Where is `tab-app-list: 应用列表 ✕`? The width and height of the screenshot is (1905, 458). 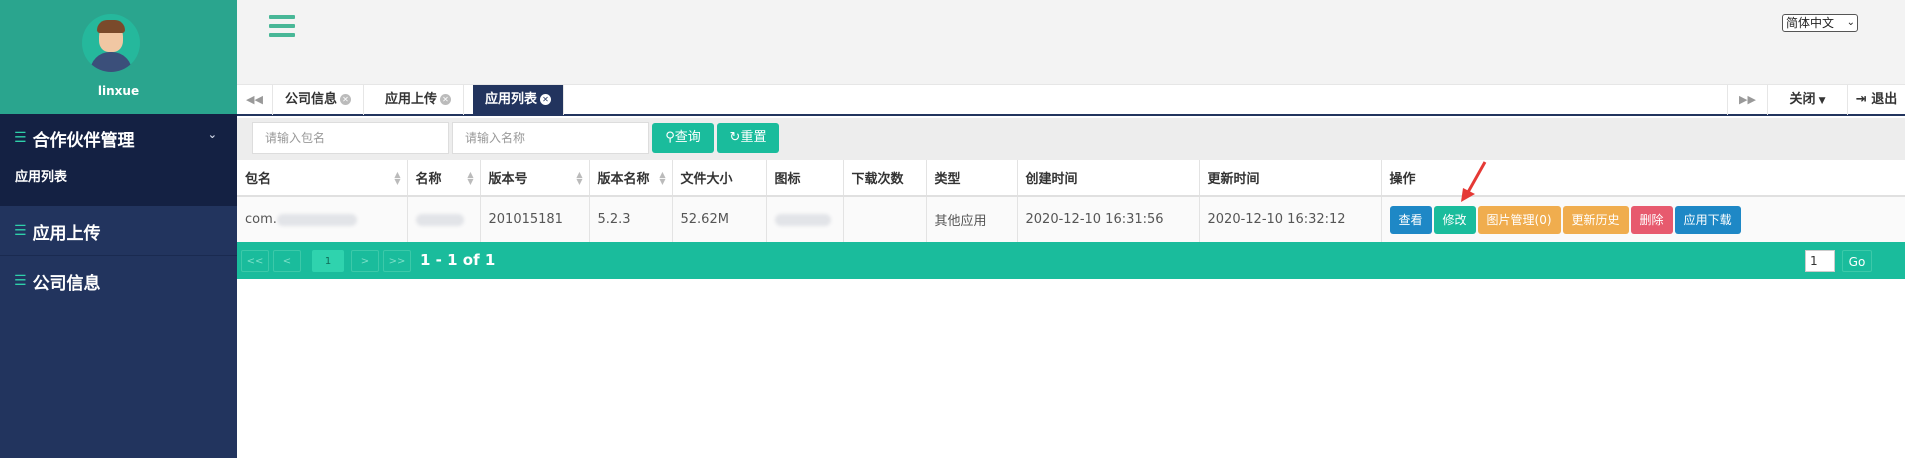
tab-app-list: 应用列表 ✕ is located at coordinates (519, 100).